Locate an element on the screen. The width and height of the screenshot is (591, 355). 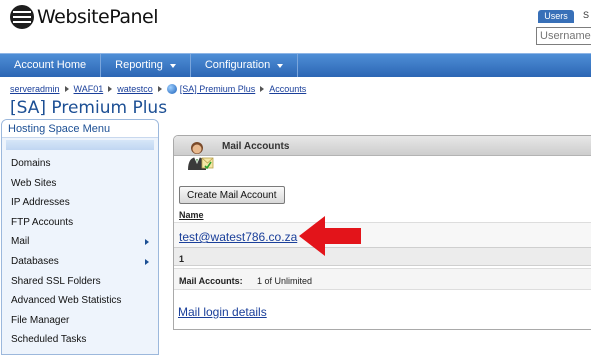
sidebar-item-advanced-web-statistics: Advanced Web Statistics is located at coordinates (80, 301).